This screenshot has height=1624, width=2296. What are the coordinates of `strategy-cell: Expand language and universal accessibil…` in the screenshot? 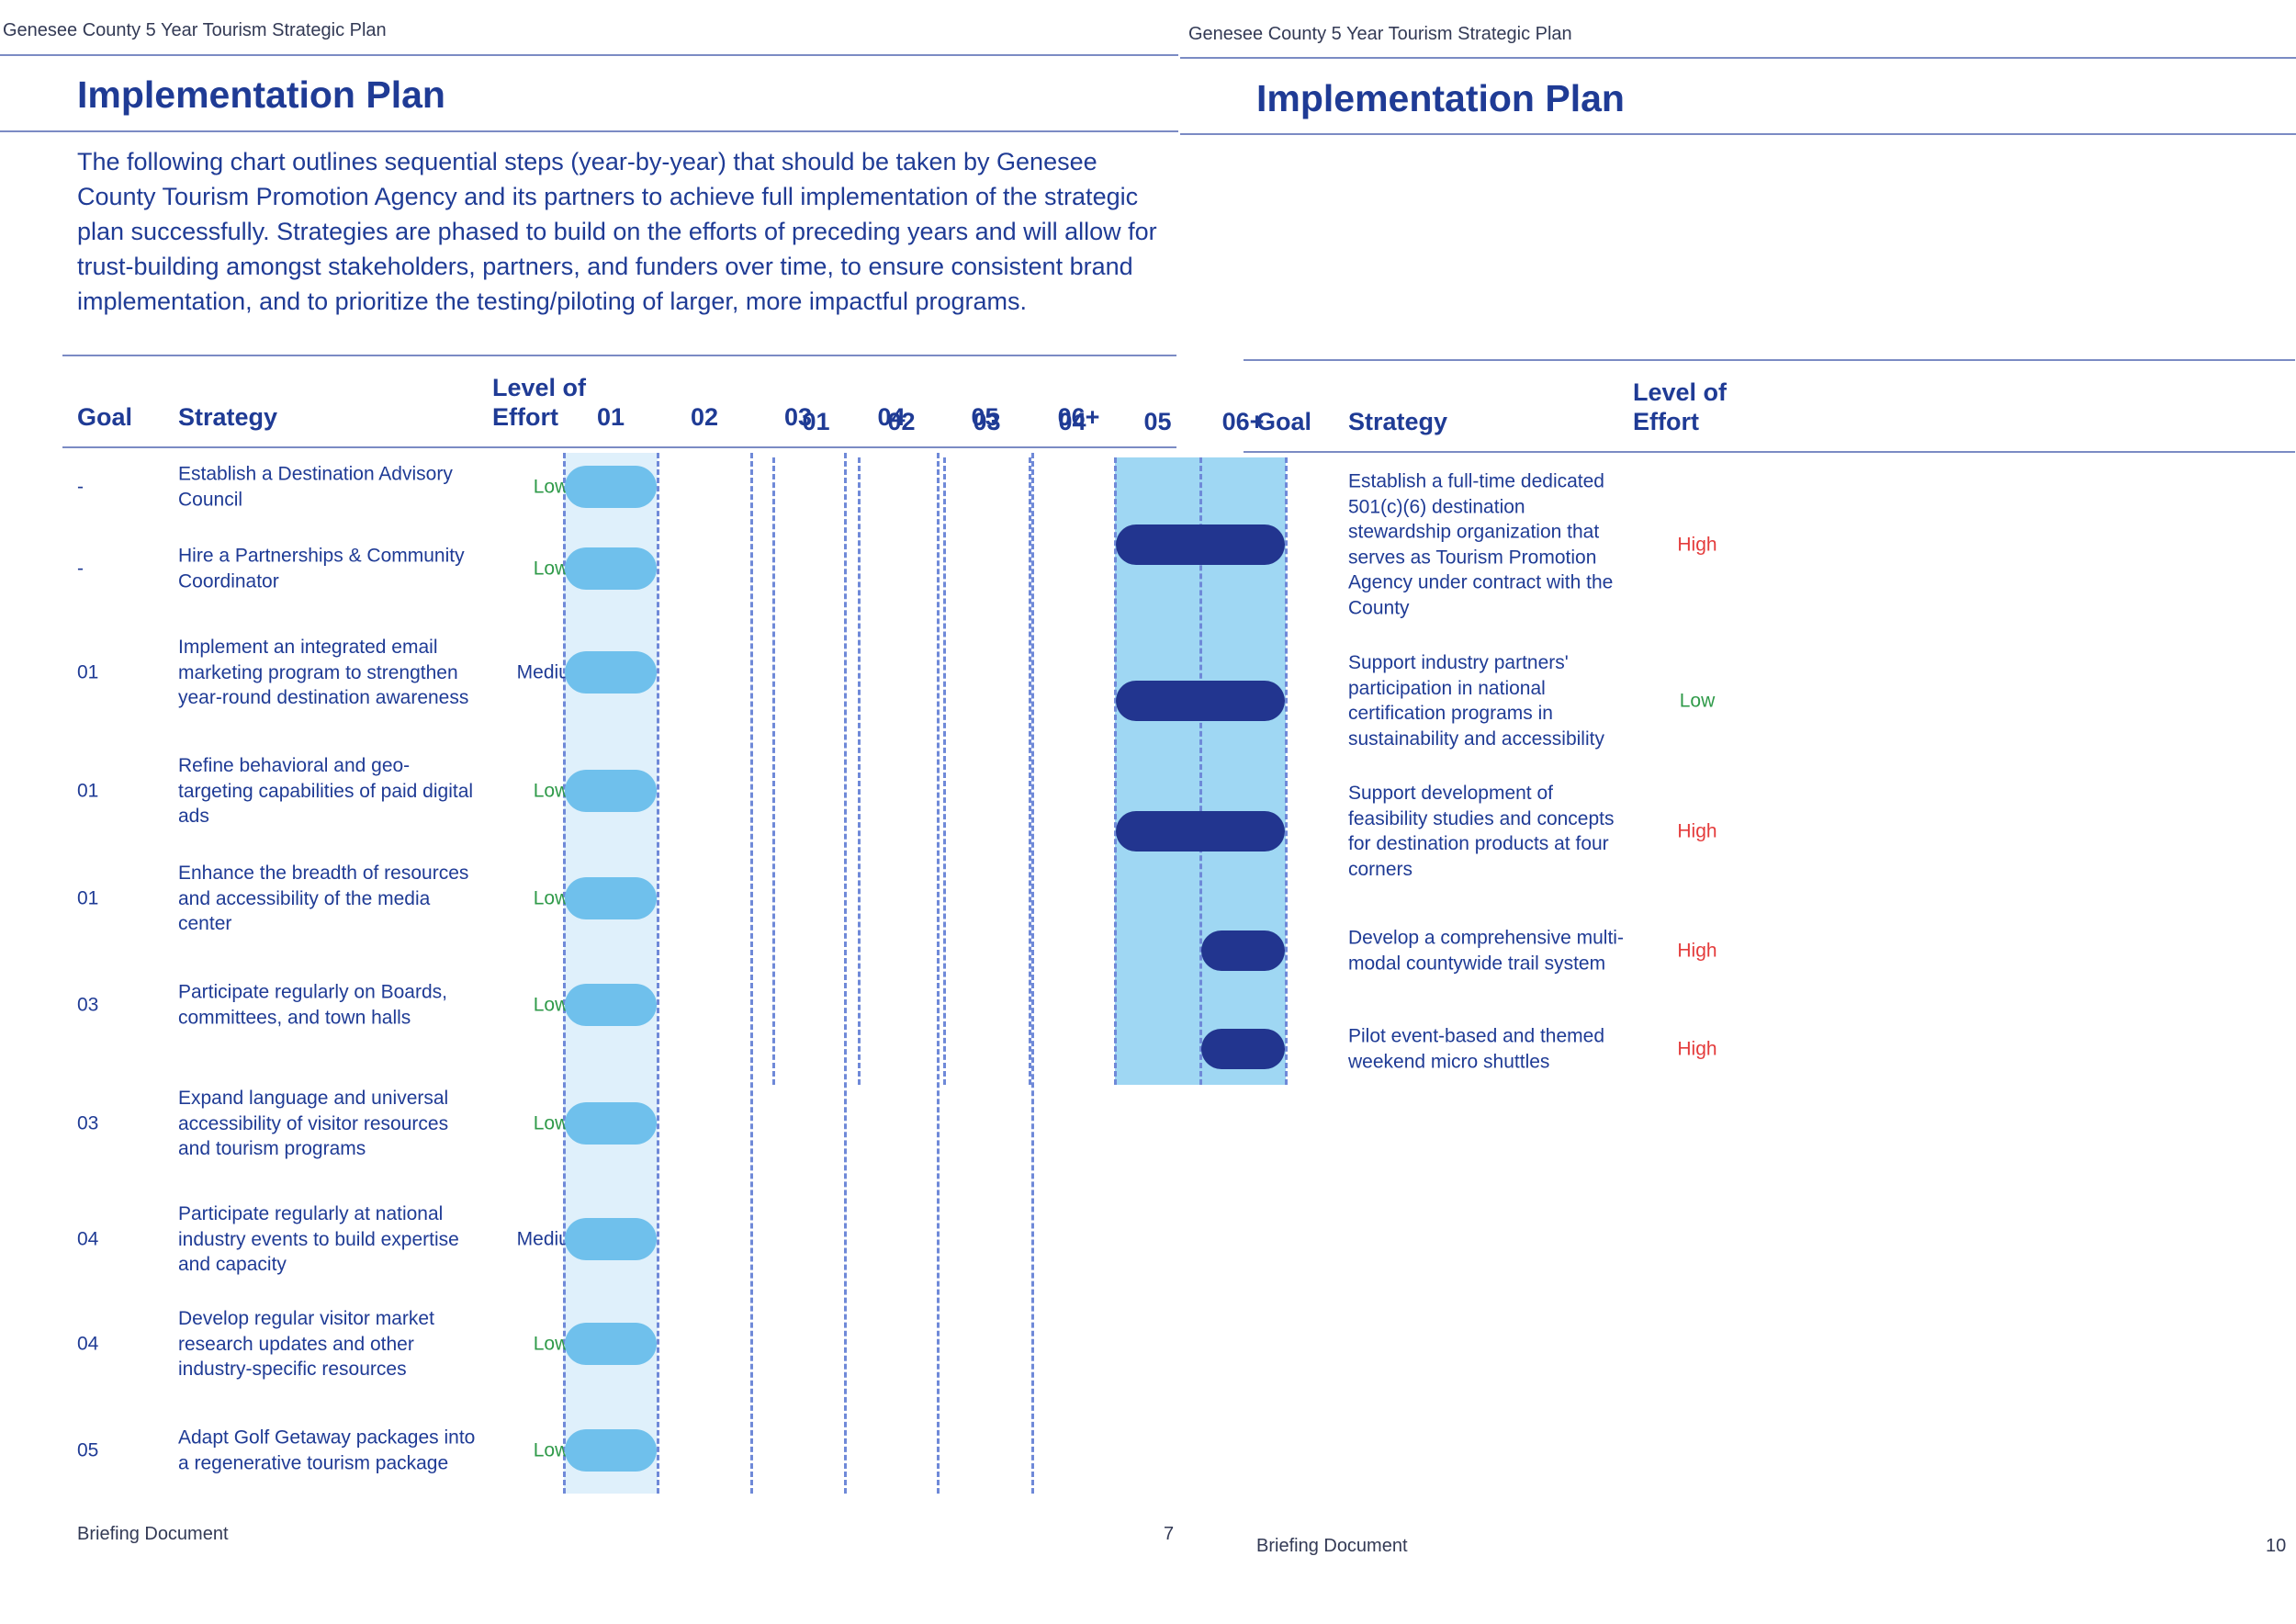 It's located at (313, 1123).